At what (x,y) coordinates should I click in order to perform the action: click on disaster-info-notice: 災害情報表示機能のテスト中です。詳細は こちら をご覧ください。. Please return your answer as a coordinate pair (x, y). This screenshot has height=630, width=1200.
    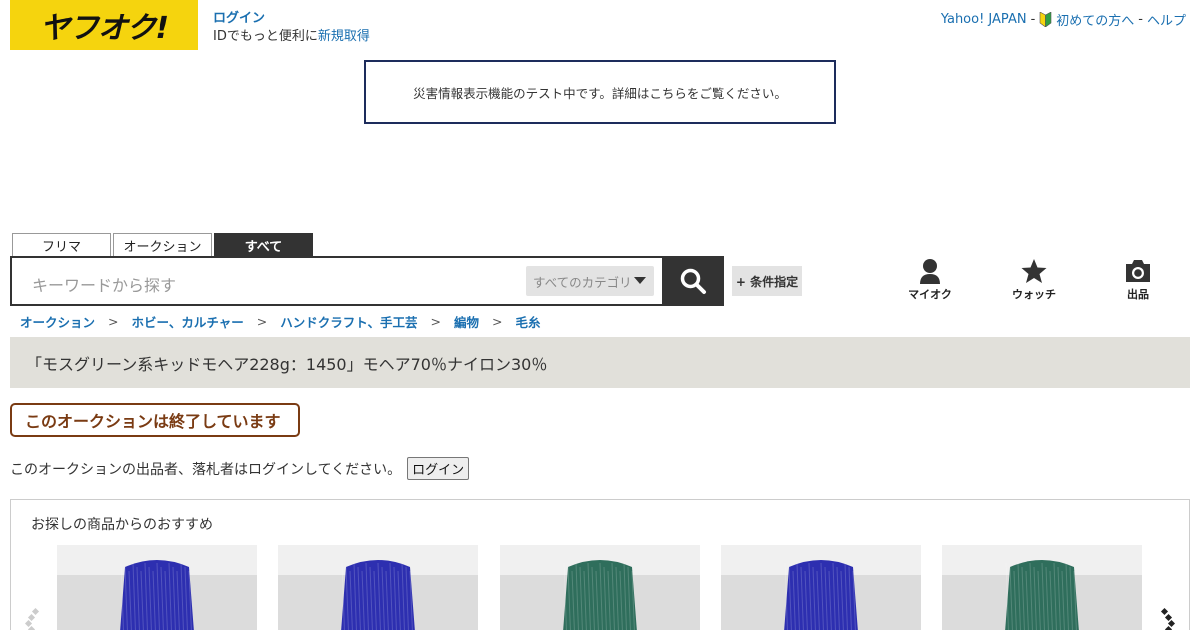
    Looking at the image, I should click on (600, 92).